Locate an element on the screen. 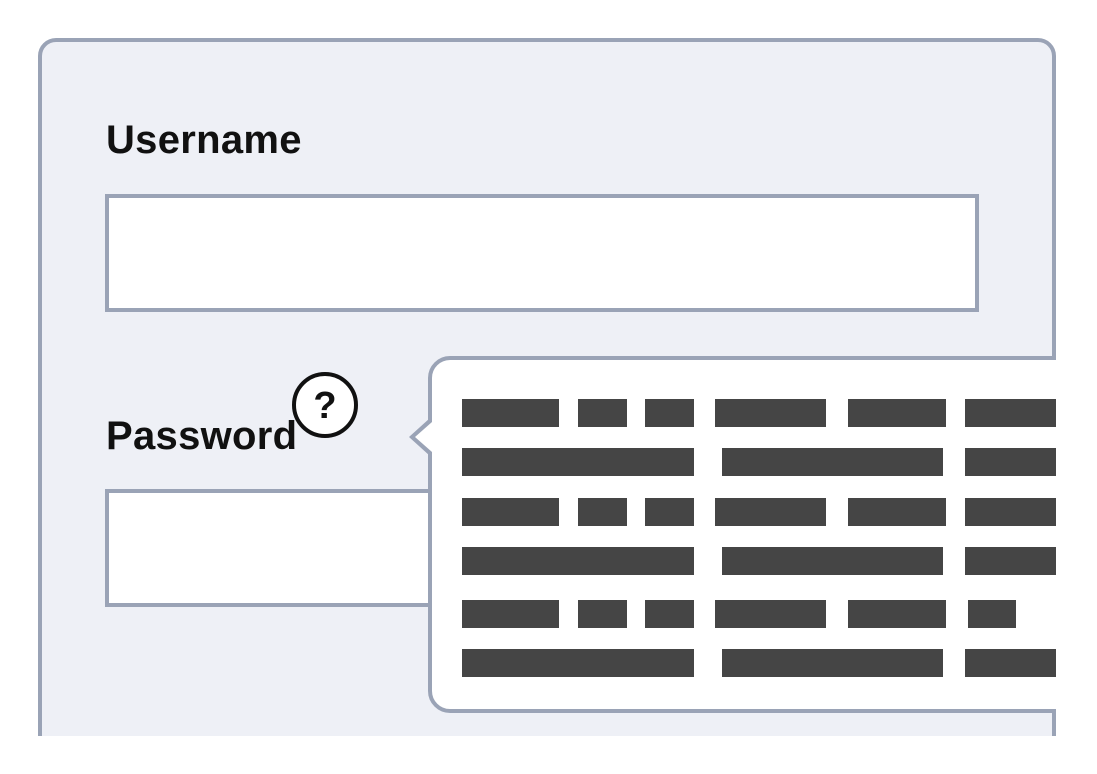 This screenshot has width=1097, height=774. password-help-button: ? is located at coordinates (325, 405).